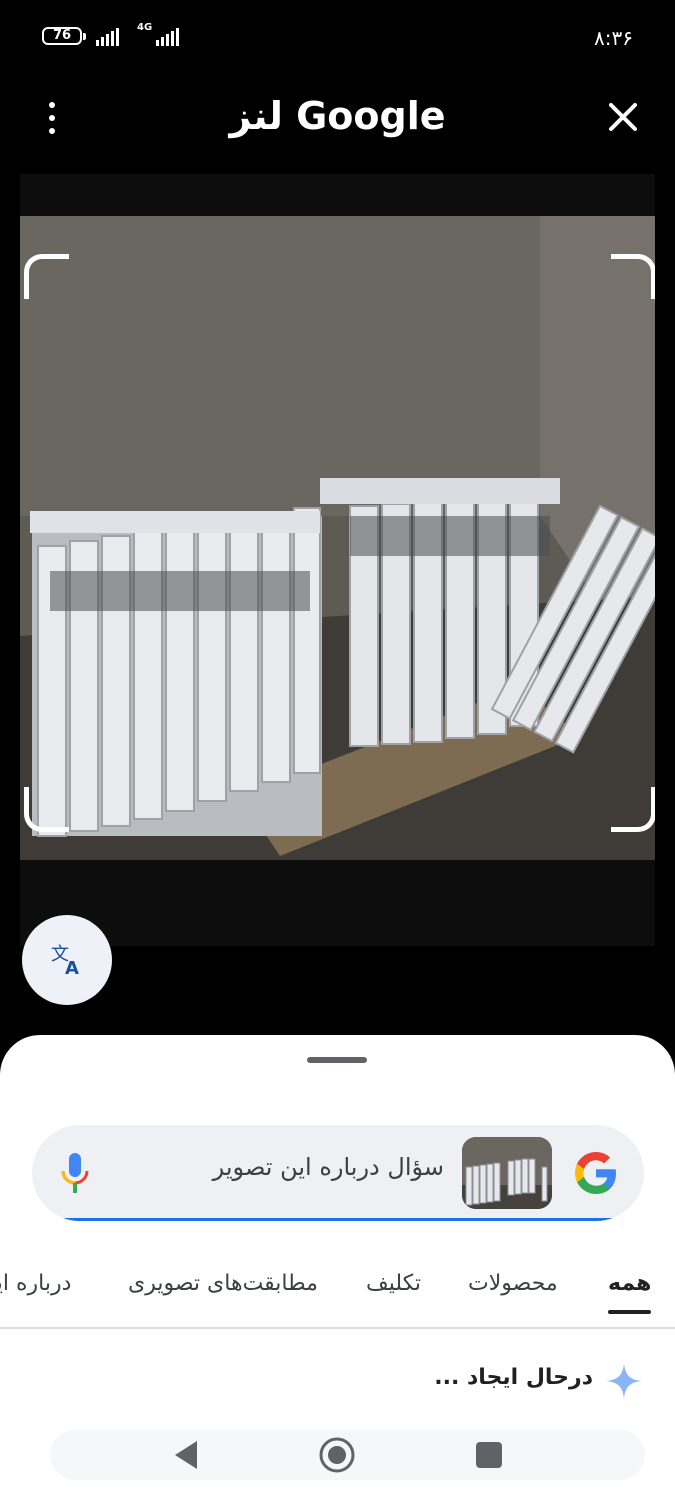 This screenshot has height=1500, width=675. Describe the element at coordinates (613, 38) in the screenshot. I see `status-time: ۸:۳۶` at that location.